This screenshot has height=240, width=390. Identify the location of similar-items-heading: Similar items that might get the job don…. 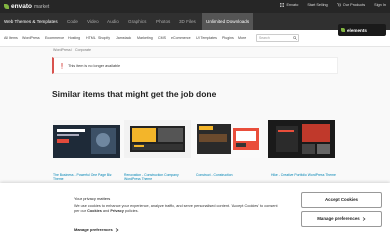
(134, 94).